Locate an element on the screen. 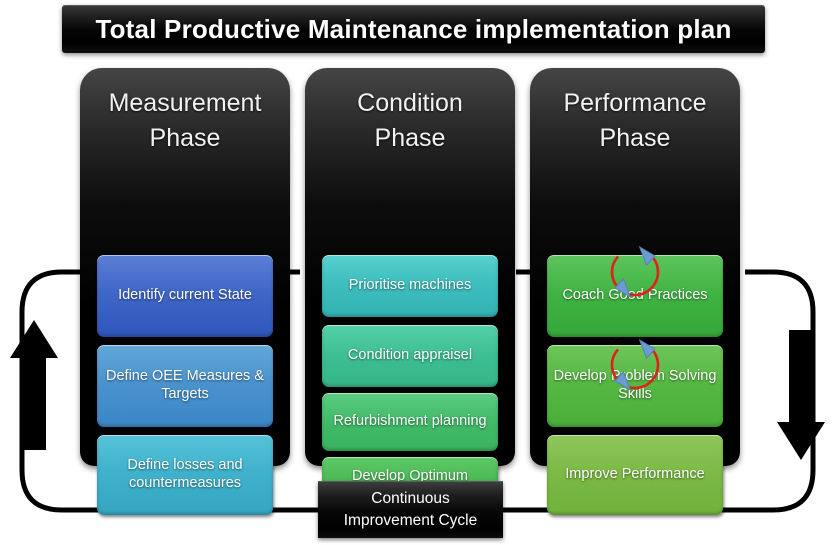  step-box: Condition appraisel is located at coordinates (410, 356).